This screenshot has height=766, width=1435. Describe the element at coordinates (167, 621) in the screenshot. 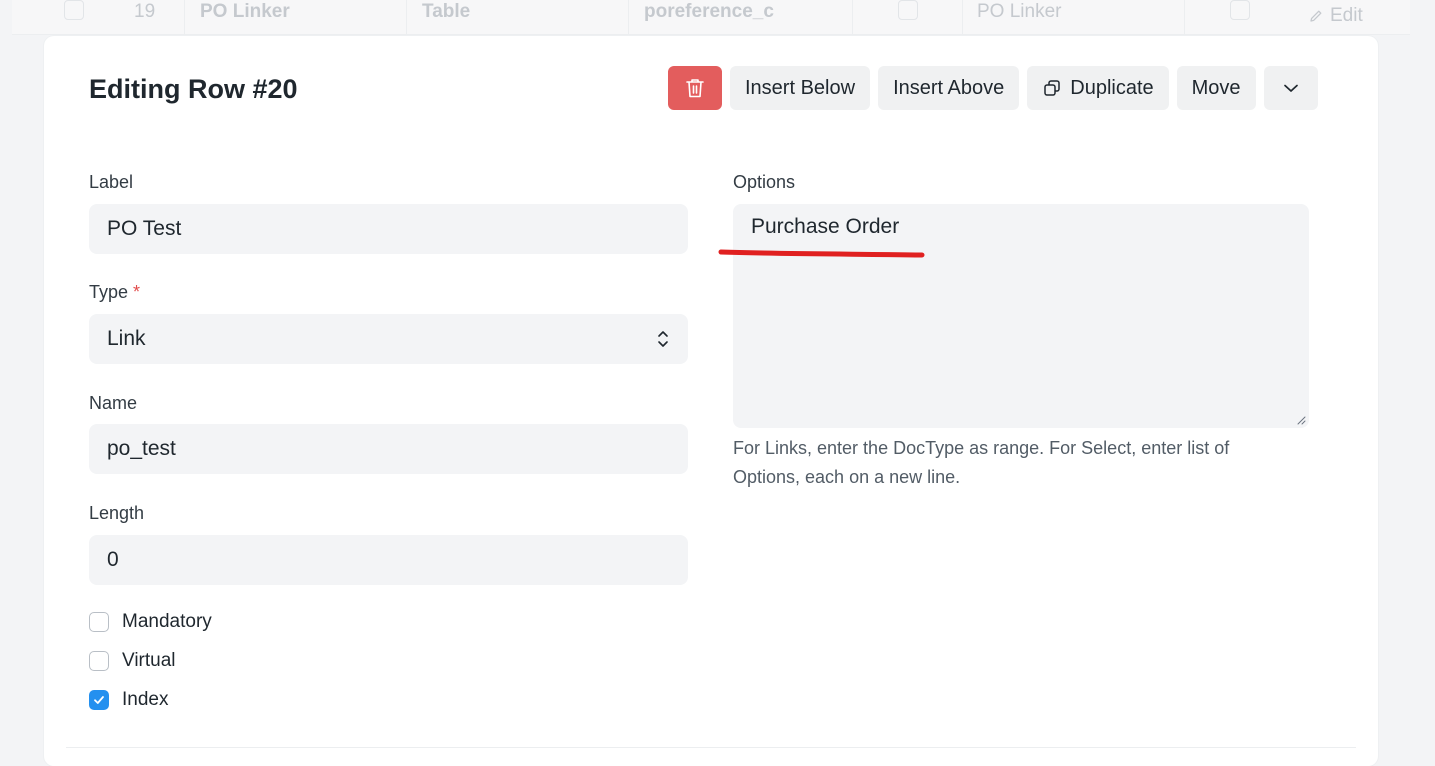

I see `mandatory-label: Mandatory` at that location.